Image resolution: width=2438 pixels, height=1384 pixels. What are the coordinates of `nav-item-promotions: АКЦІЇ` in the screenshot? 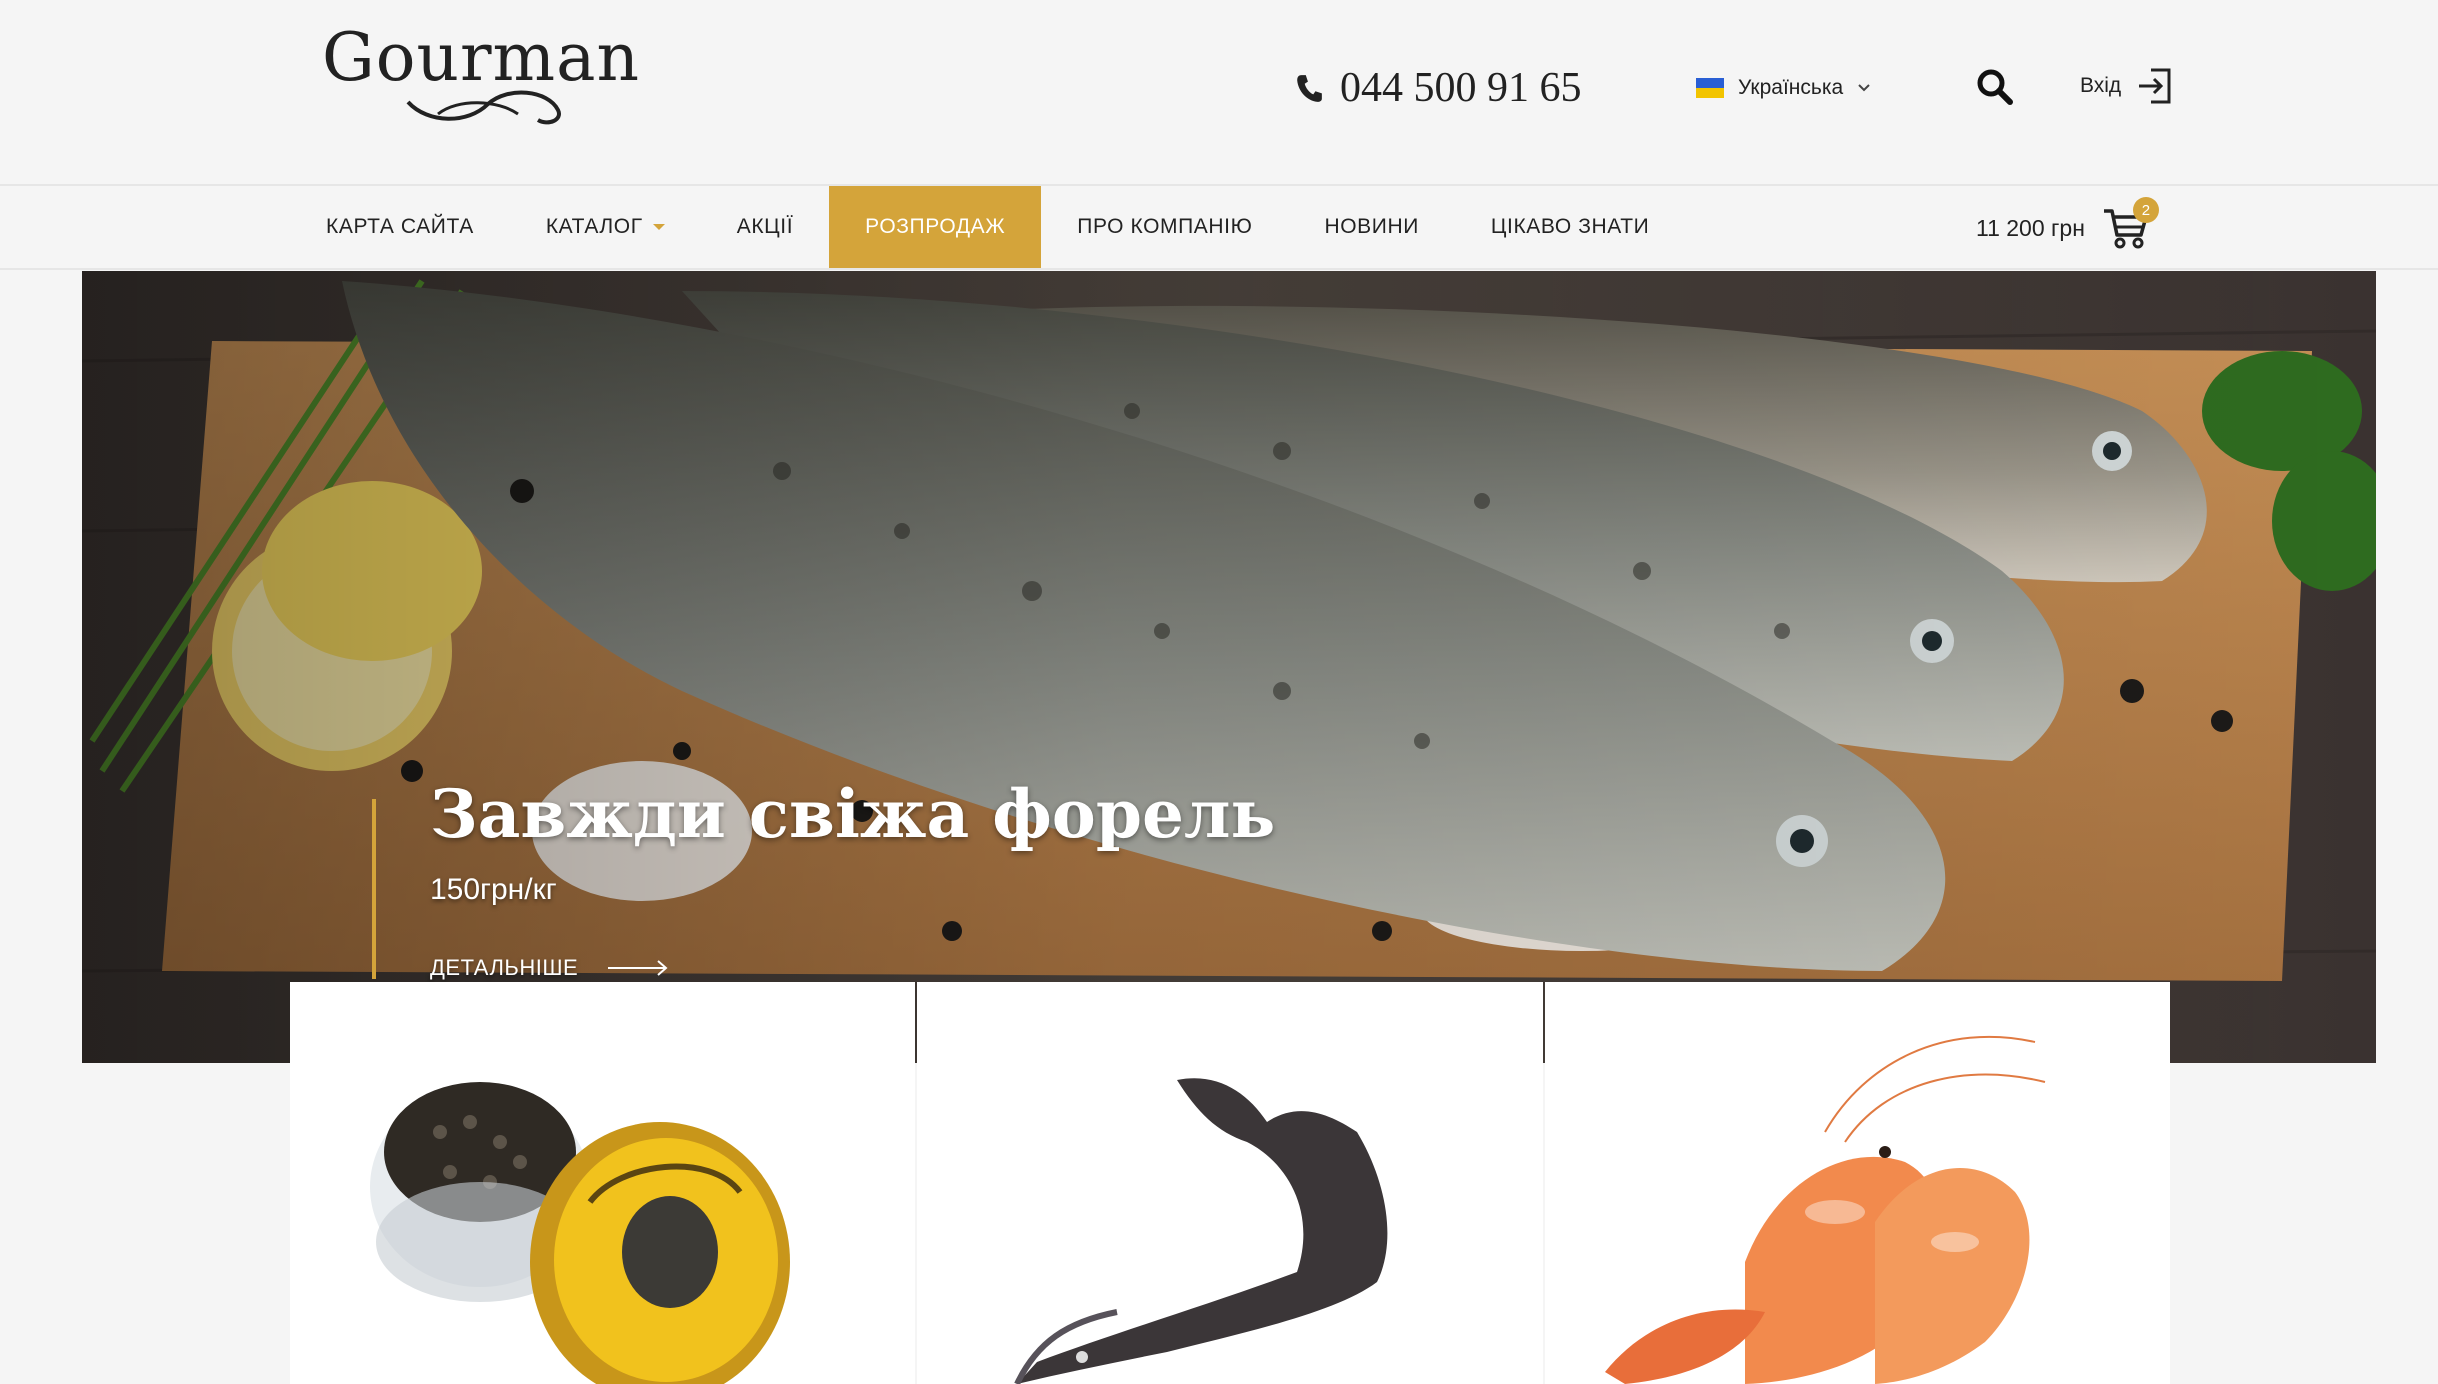 It's located at (765, 227).